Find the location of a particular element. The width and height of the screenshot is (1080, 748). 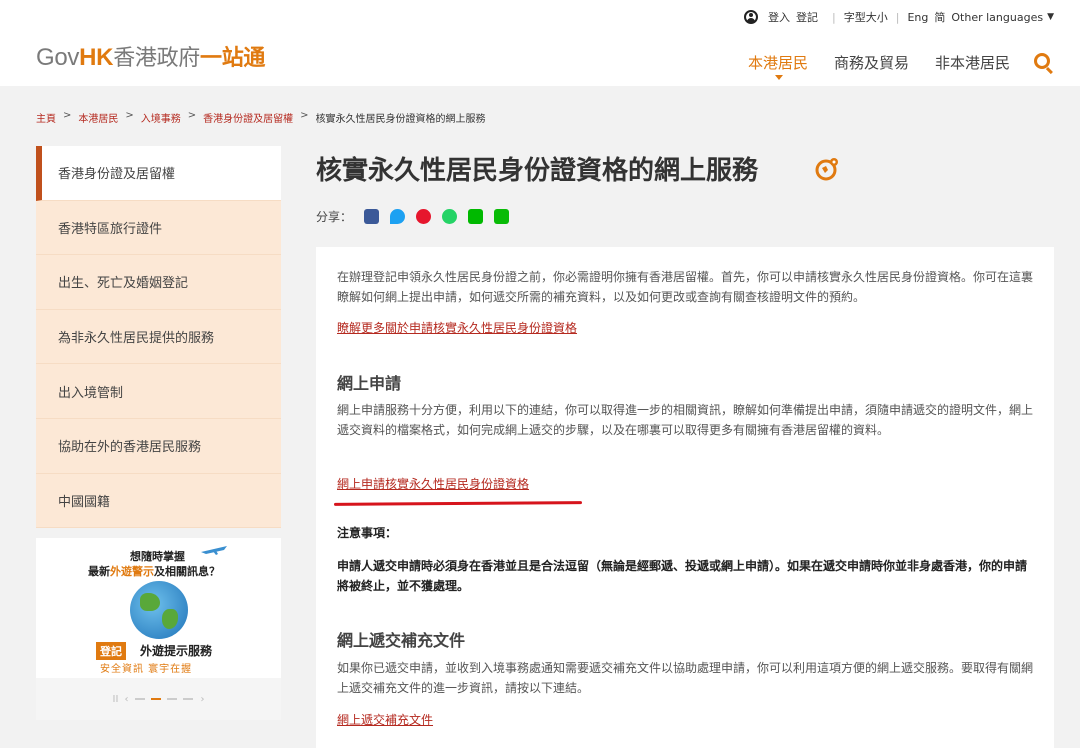

twitter-icon is located at coordinates (398, 216).